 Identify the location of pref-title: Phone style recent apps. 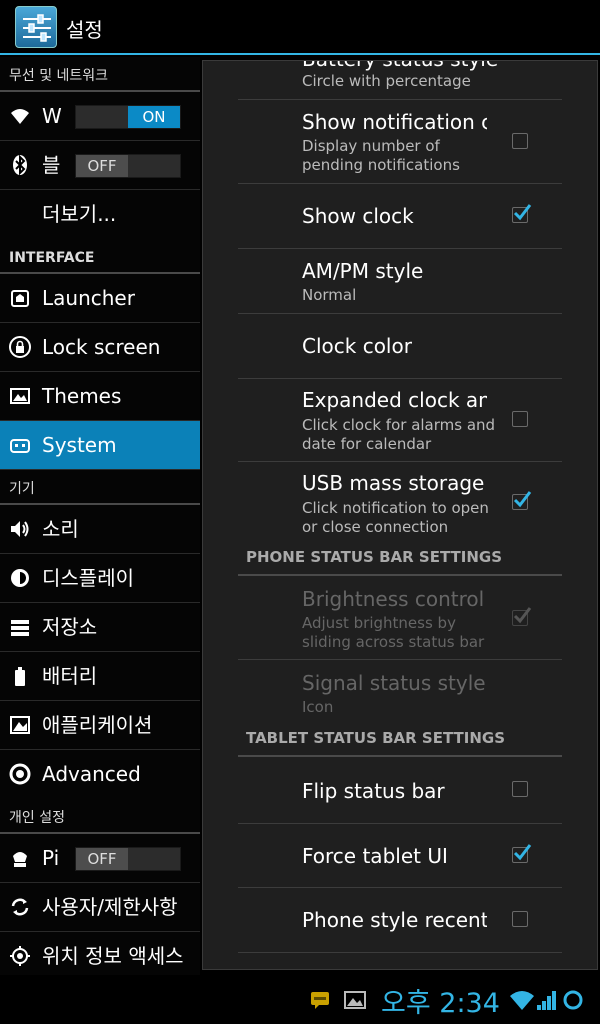
(394, 920).